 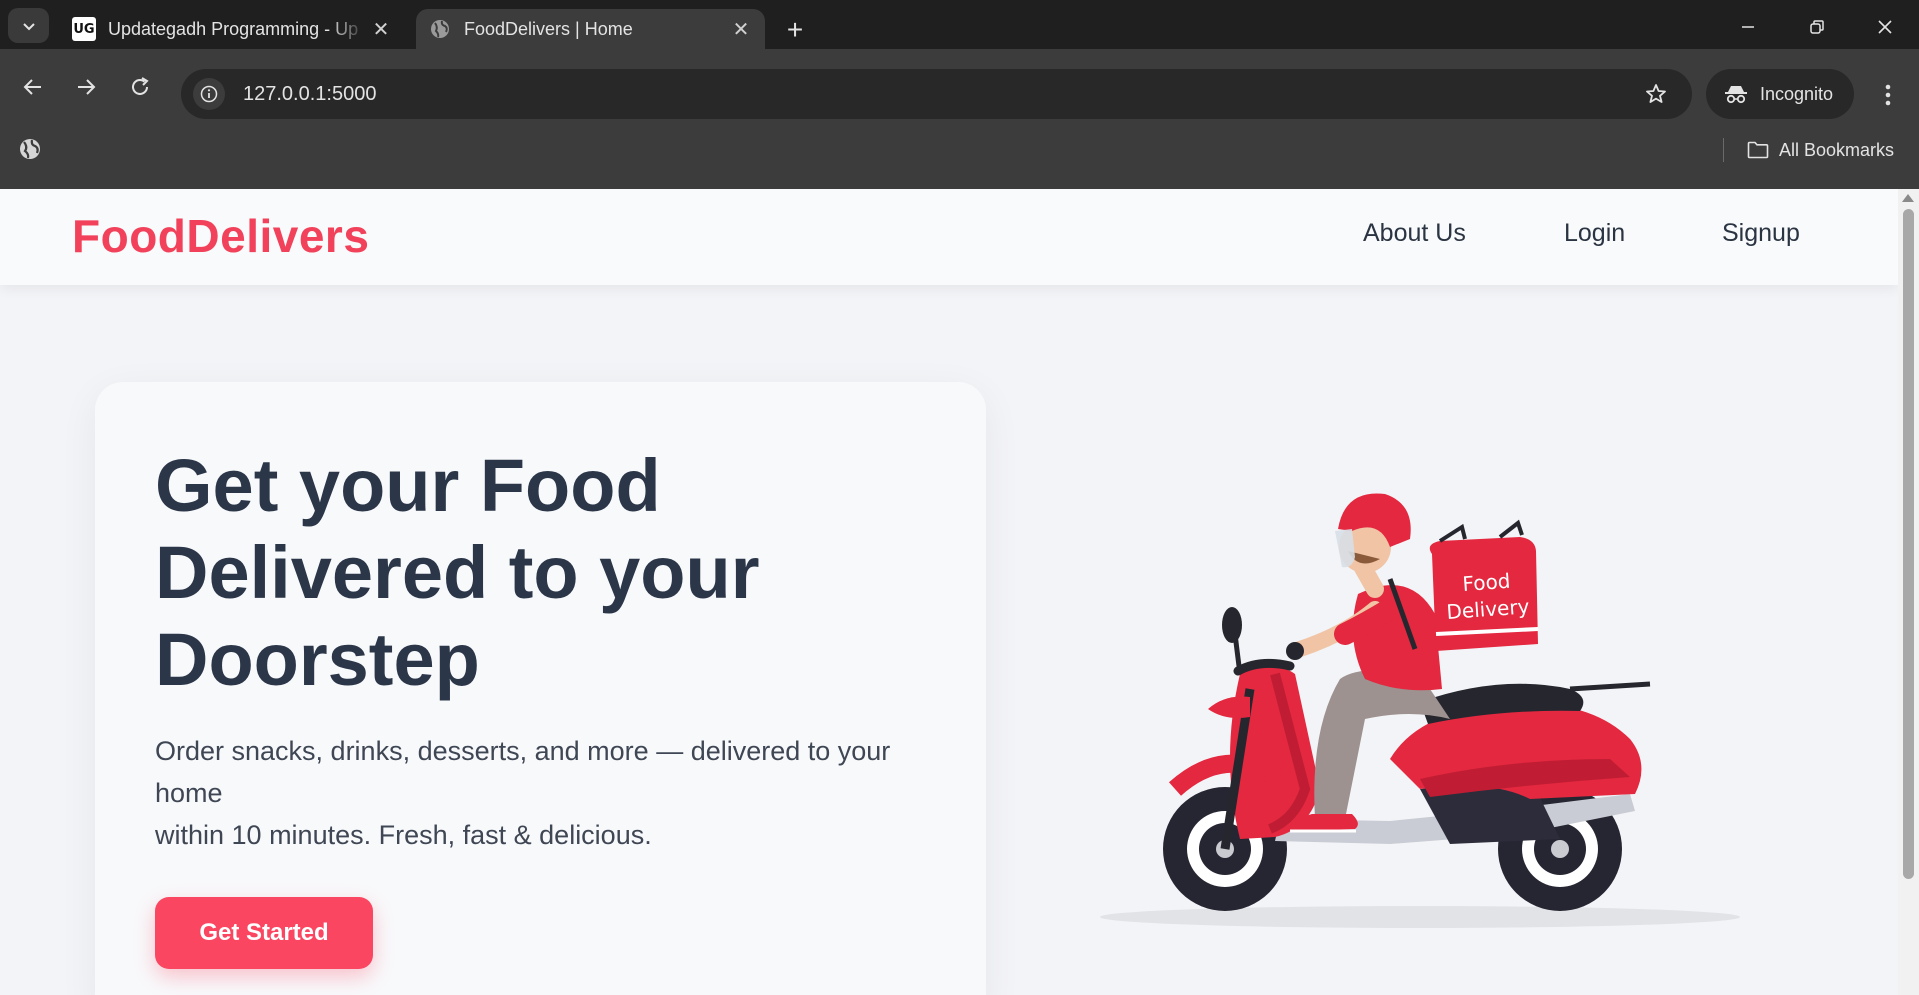 I want to click on incognito-icon, so click(x=1736, y=94).